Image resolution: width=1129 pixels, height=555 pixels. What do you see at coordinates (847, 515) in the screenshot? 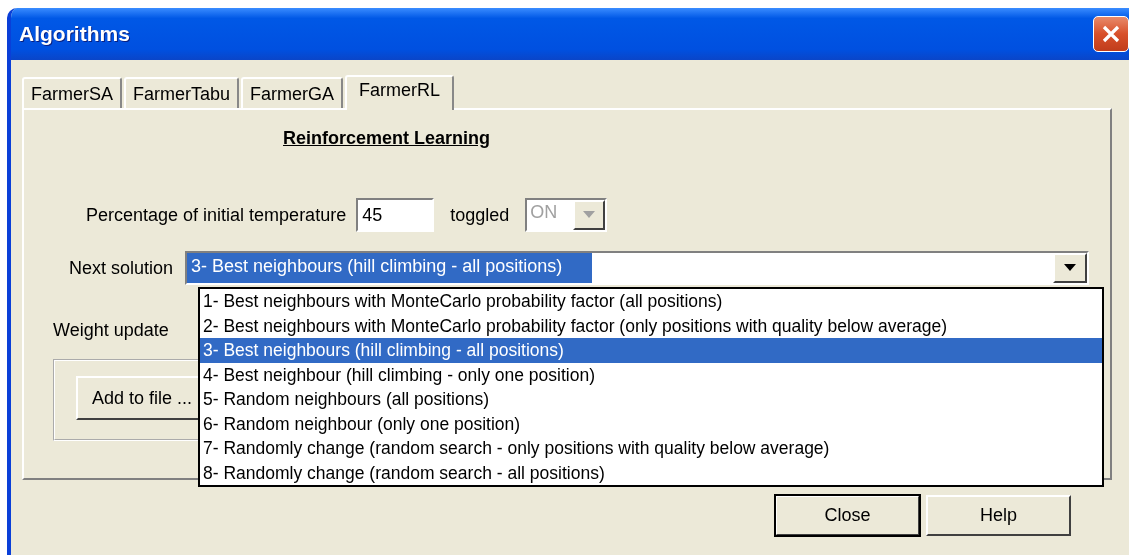
I see `dialog-button: Close` at bounding box center [847, 515].